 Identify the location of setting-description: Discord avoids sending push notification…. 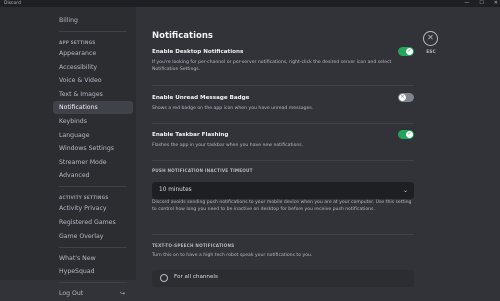
(282, 206).